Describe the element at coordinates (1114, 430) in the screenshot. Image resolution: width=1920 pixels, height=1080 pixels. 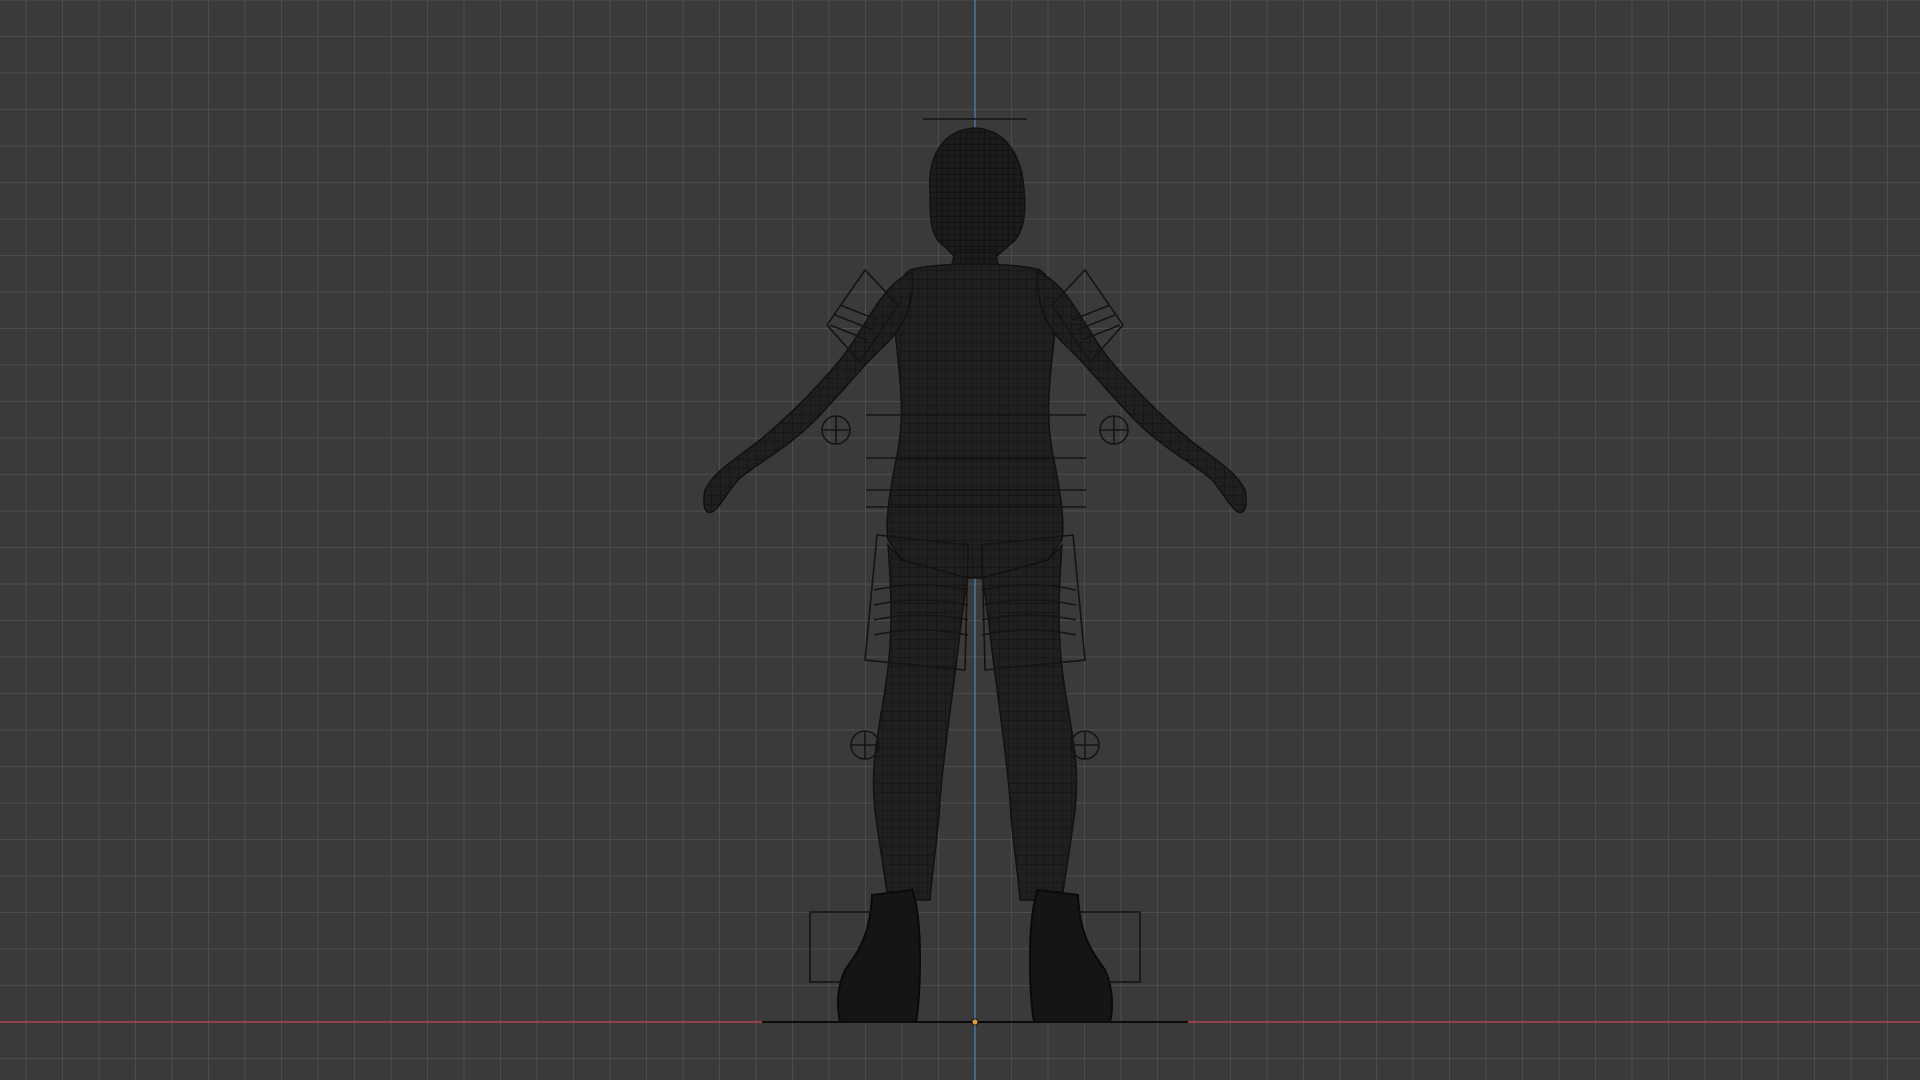
I see `right-elbow-target` at that location.